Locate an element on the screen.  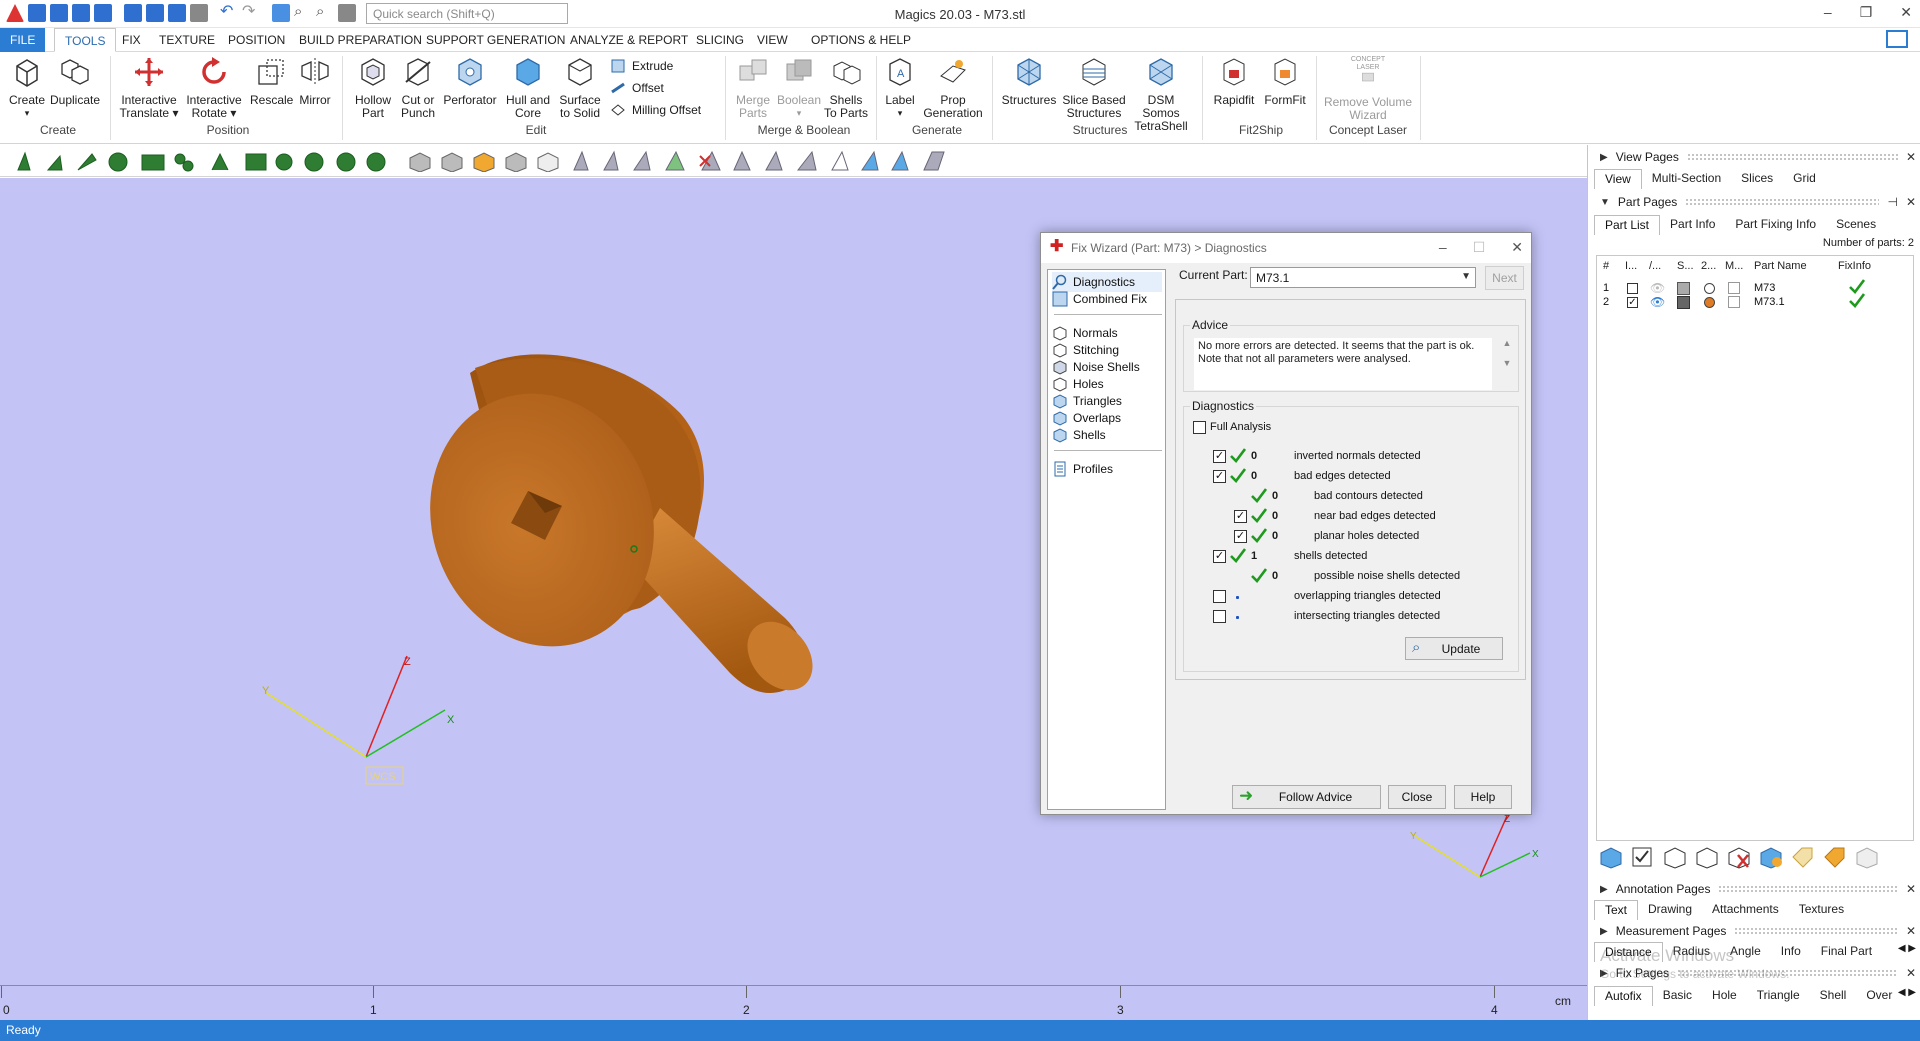
tab-grid: Grid is located at coordinates (1804, 179).